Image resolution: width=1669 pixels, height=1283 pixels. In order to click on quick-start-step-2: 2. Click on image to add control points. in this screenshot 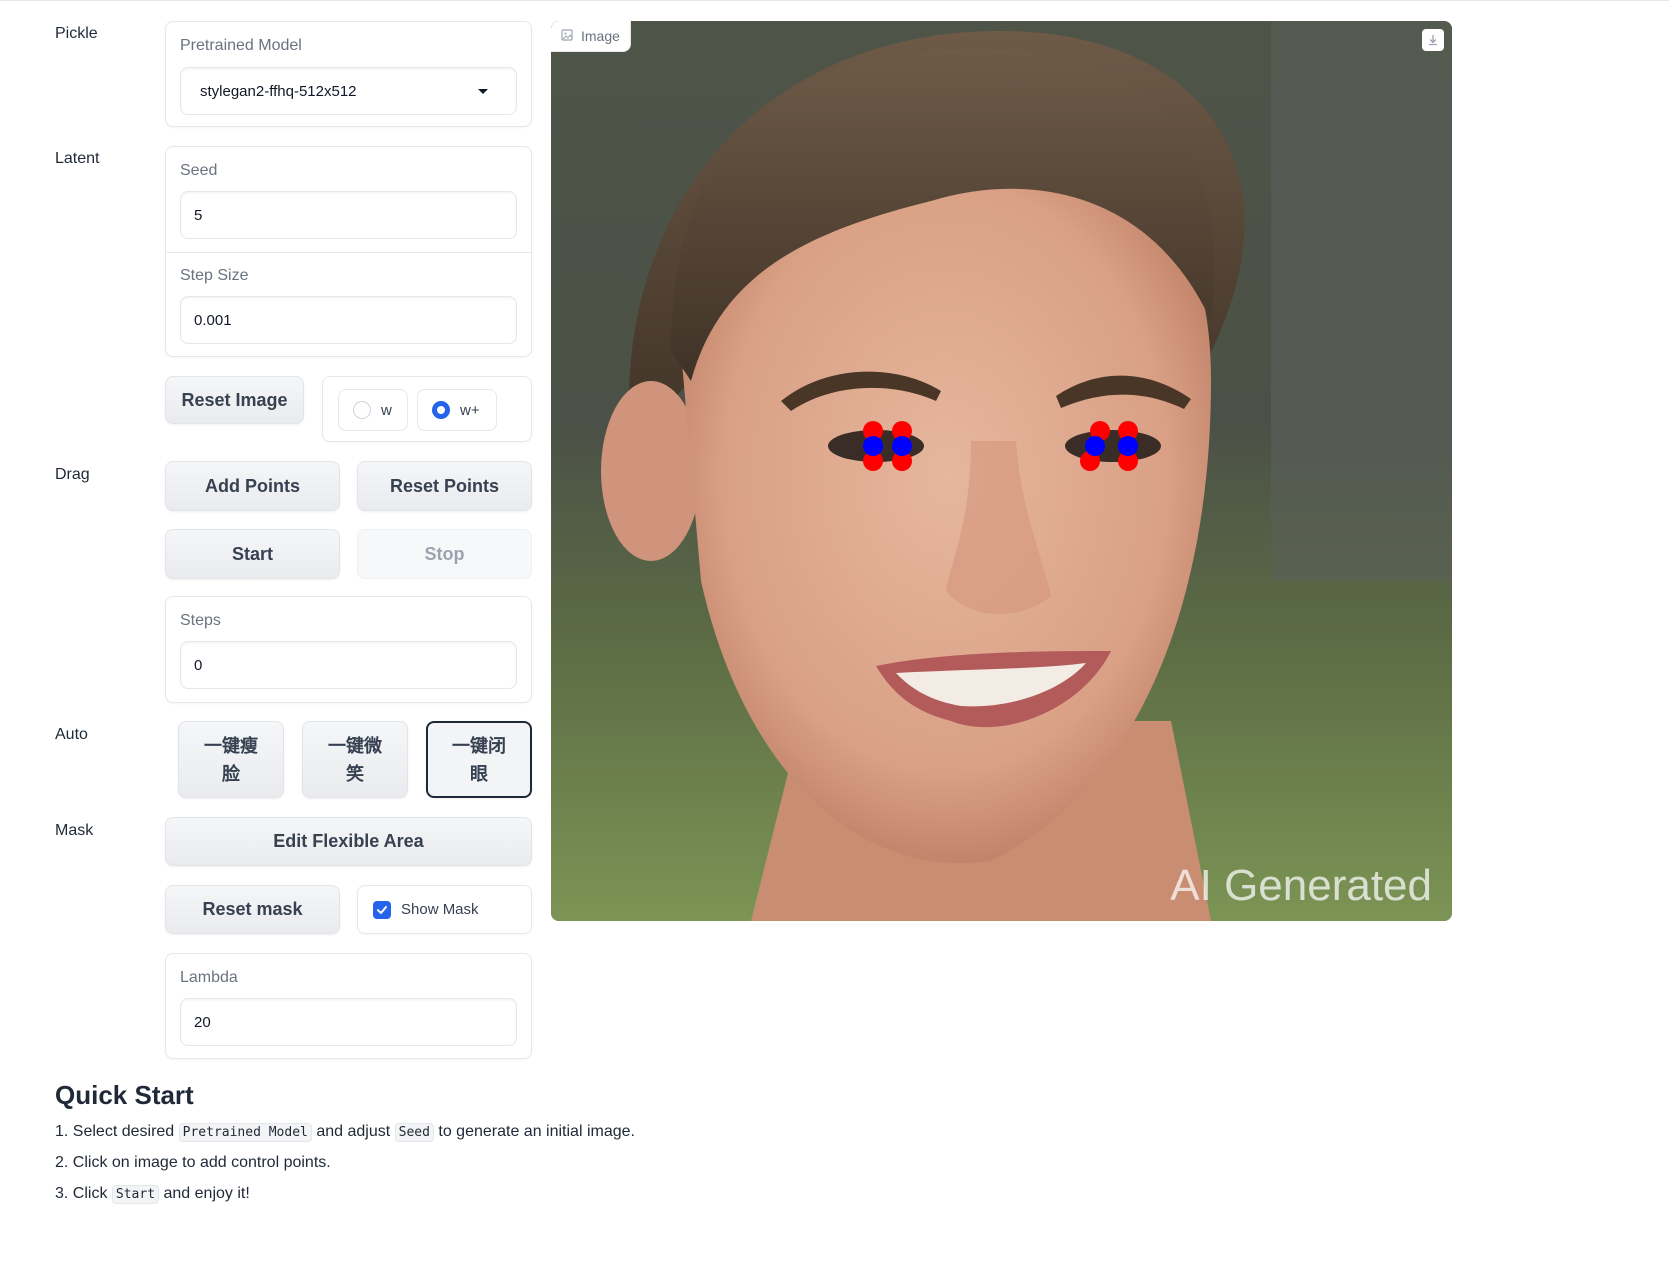, I will do `click(193, 1162)`.